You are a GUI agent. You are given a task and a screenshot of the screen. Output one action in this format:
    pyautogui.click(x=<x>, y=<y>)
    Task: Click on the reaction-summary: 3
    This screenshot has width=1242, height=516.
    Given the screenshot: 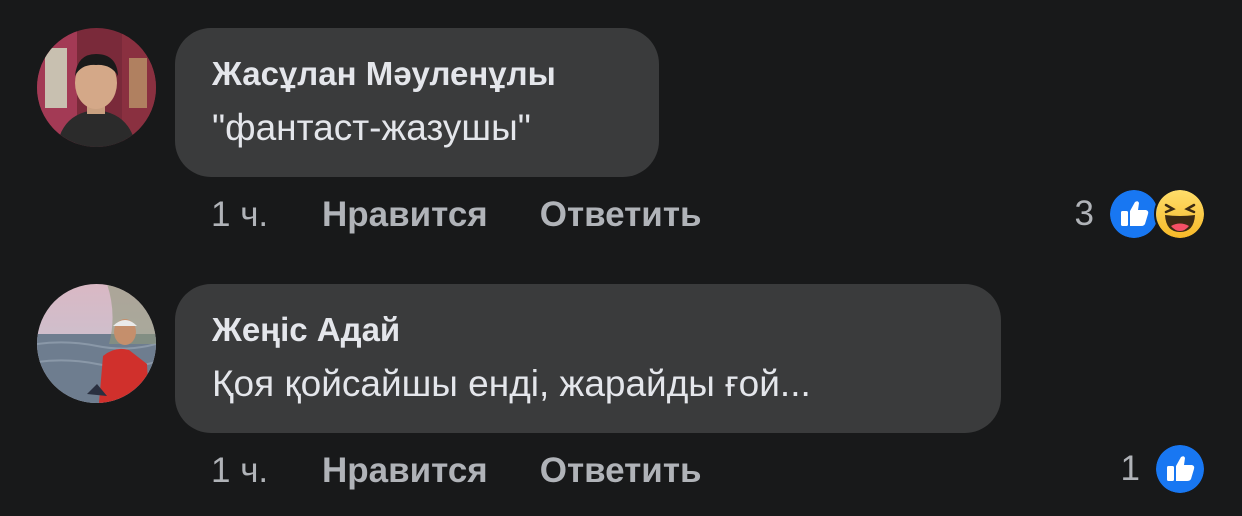 What is the action you would take?
    pyautogui.click(x=1140, y=214)
    